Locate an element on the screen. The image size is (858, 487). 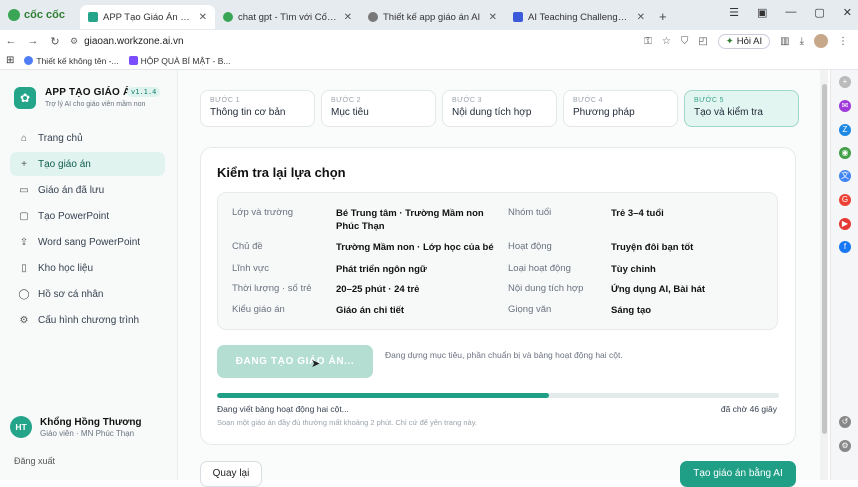
create-with-ai-button: Tạo giáo án bằng AI is located at coordinates (738, 474).